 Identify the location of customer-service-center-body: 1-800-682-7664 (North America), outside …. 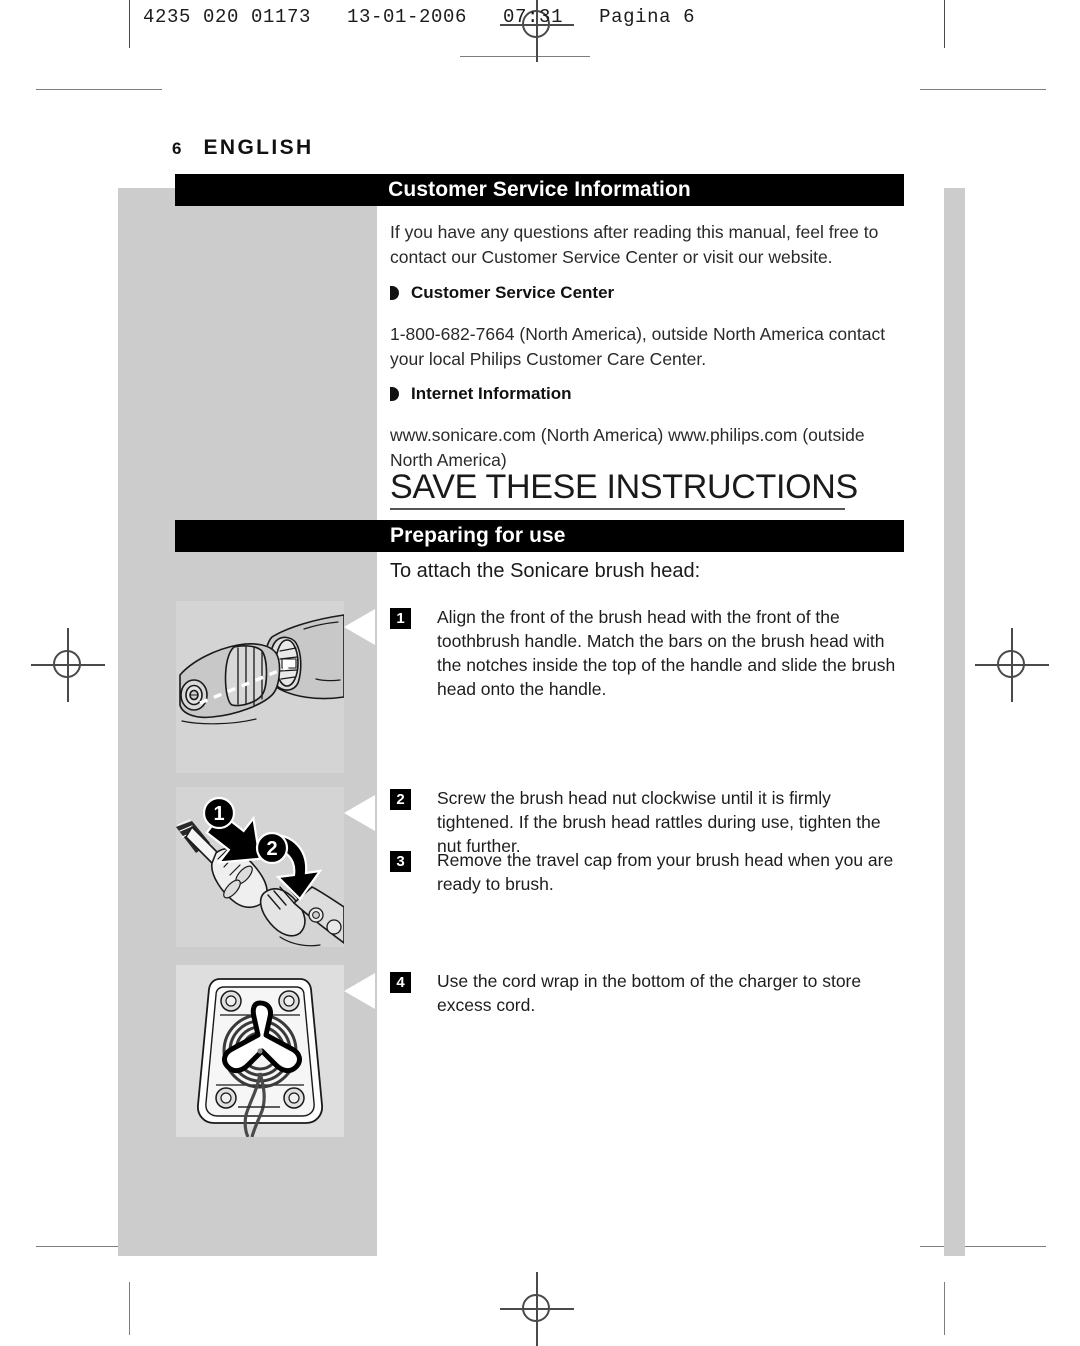
(638, 346).